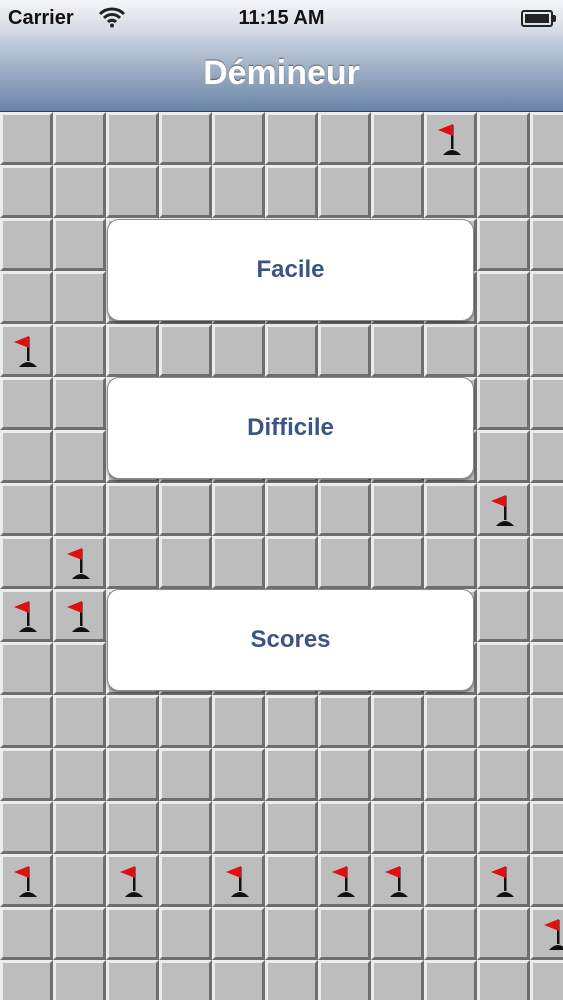  I want to click on hard-button: Difficile, so click(290, 428).